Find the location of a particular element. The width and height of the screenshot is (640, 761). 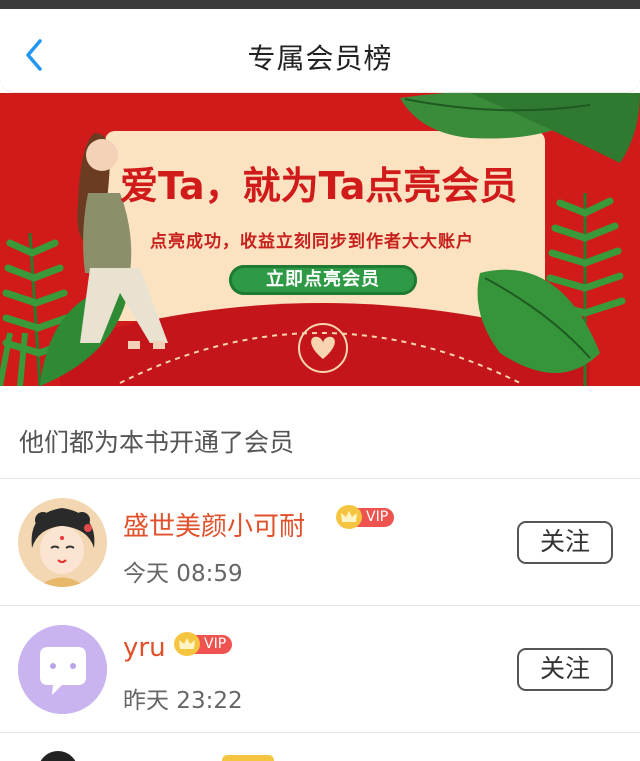

banner-title: 爱Ta，就为Ta点亮会员 is located at coordinates (319, 186).